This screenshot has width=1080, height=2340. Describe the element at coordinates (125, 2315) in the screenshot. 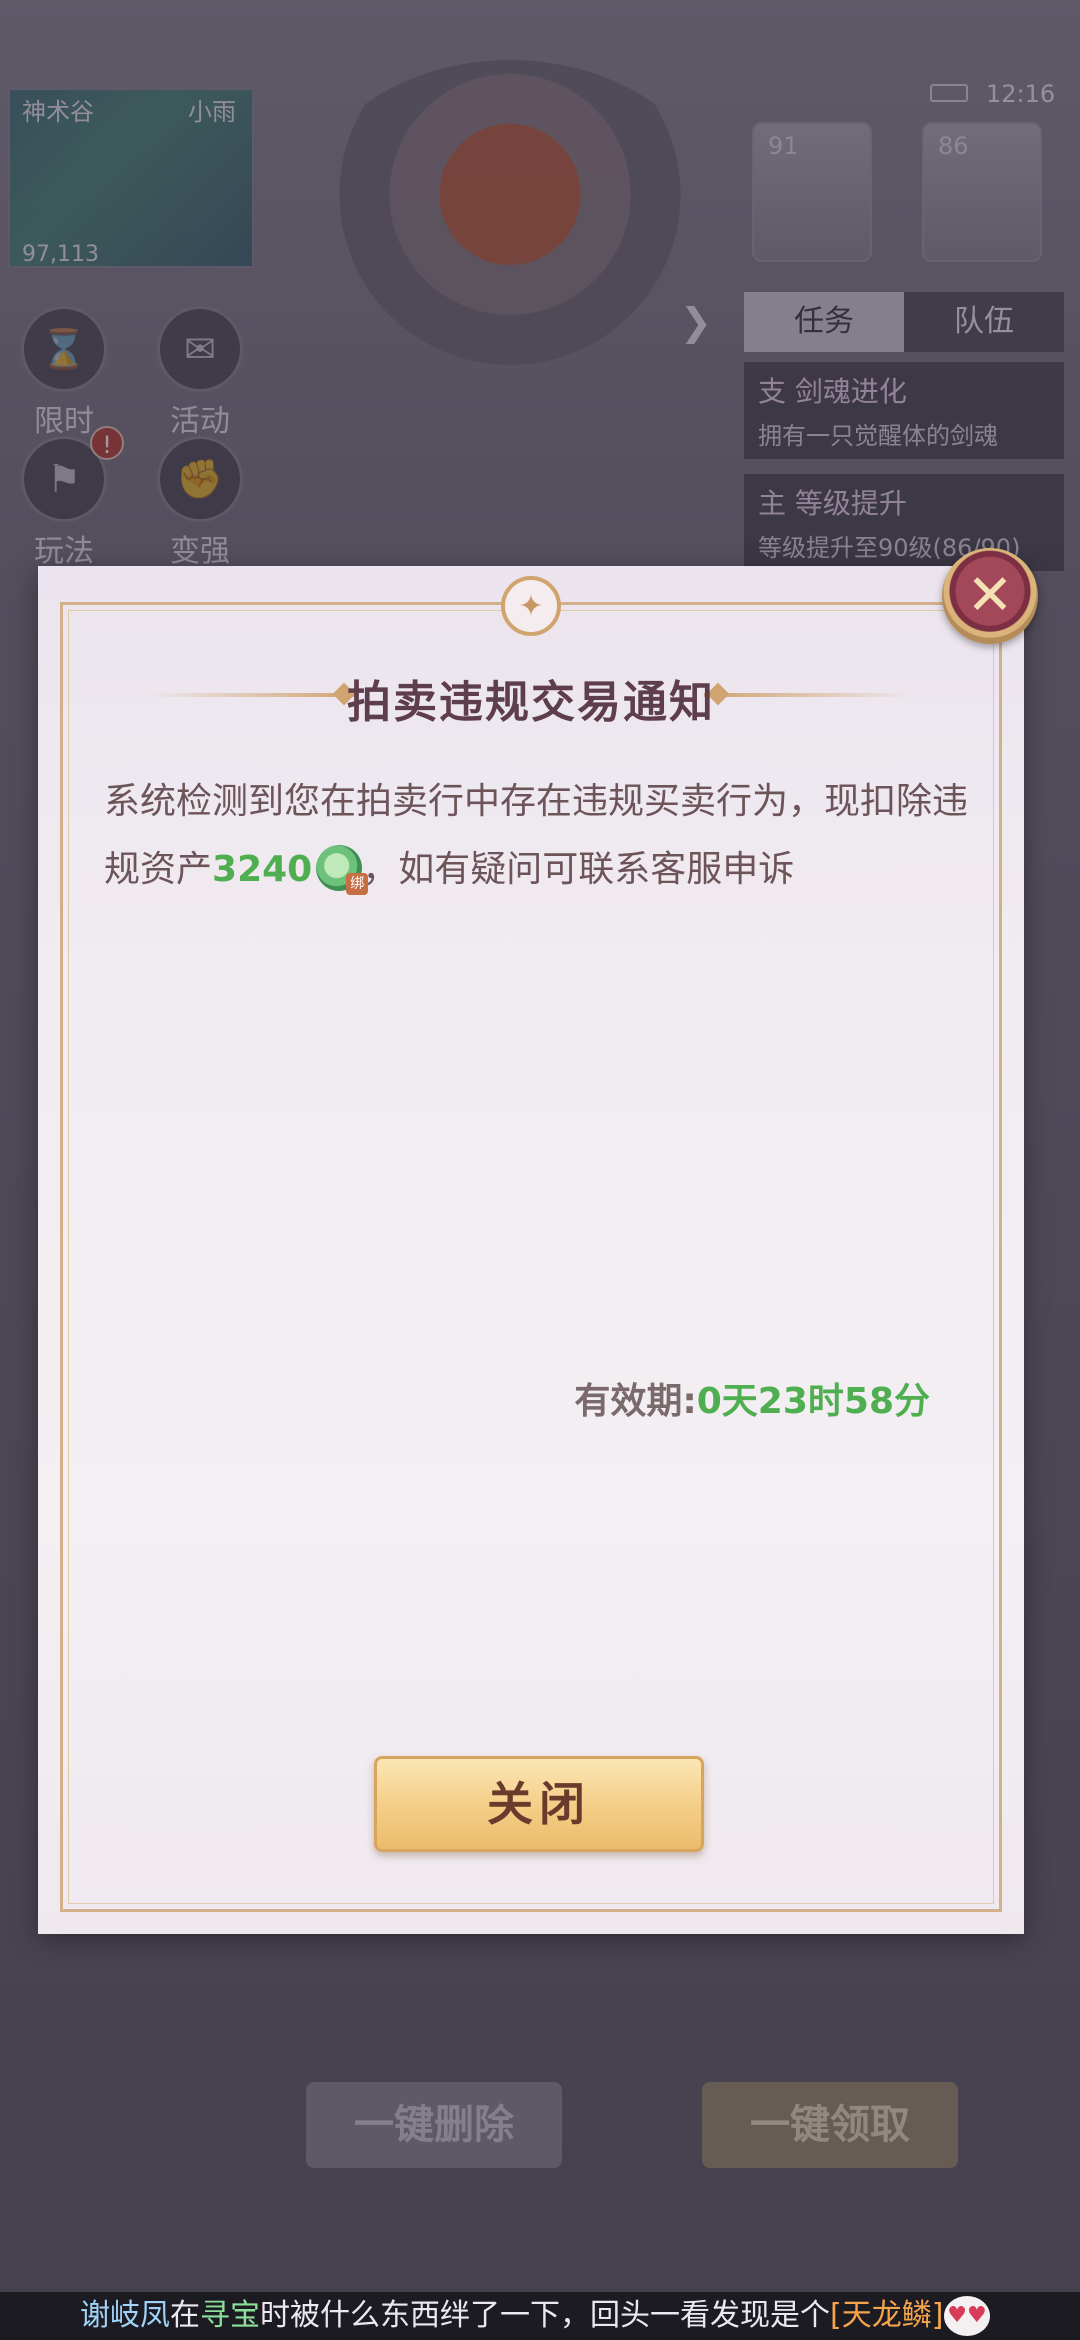

I see `ticker-player-name: 谢岐凤` at that location.